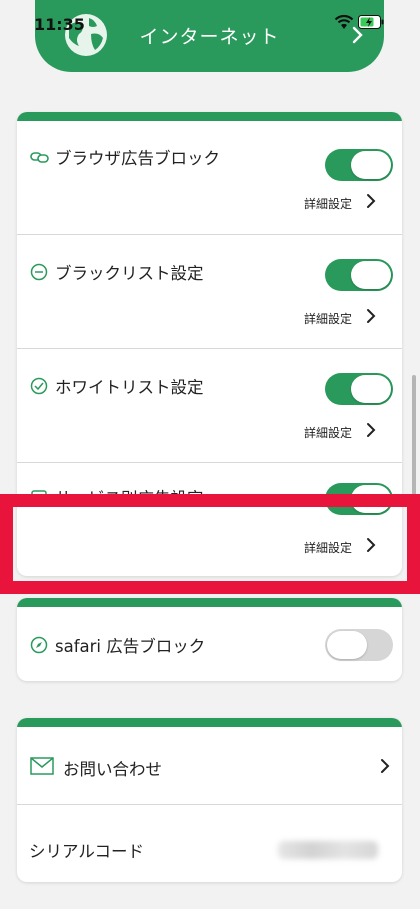 This screenshot has width=420, height=909. I want to click on row-label: サービス別広告設定, so click(129, 498).